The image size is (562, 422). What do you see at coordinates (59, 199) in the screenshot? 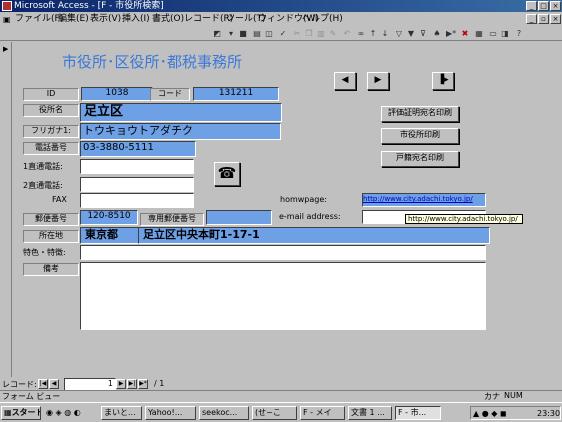
I see `fax-label: FAX` at bounding box center [59, 199].